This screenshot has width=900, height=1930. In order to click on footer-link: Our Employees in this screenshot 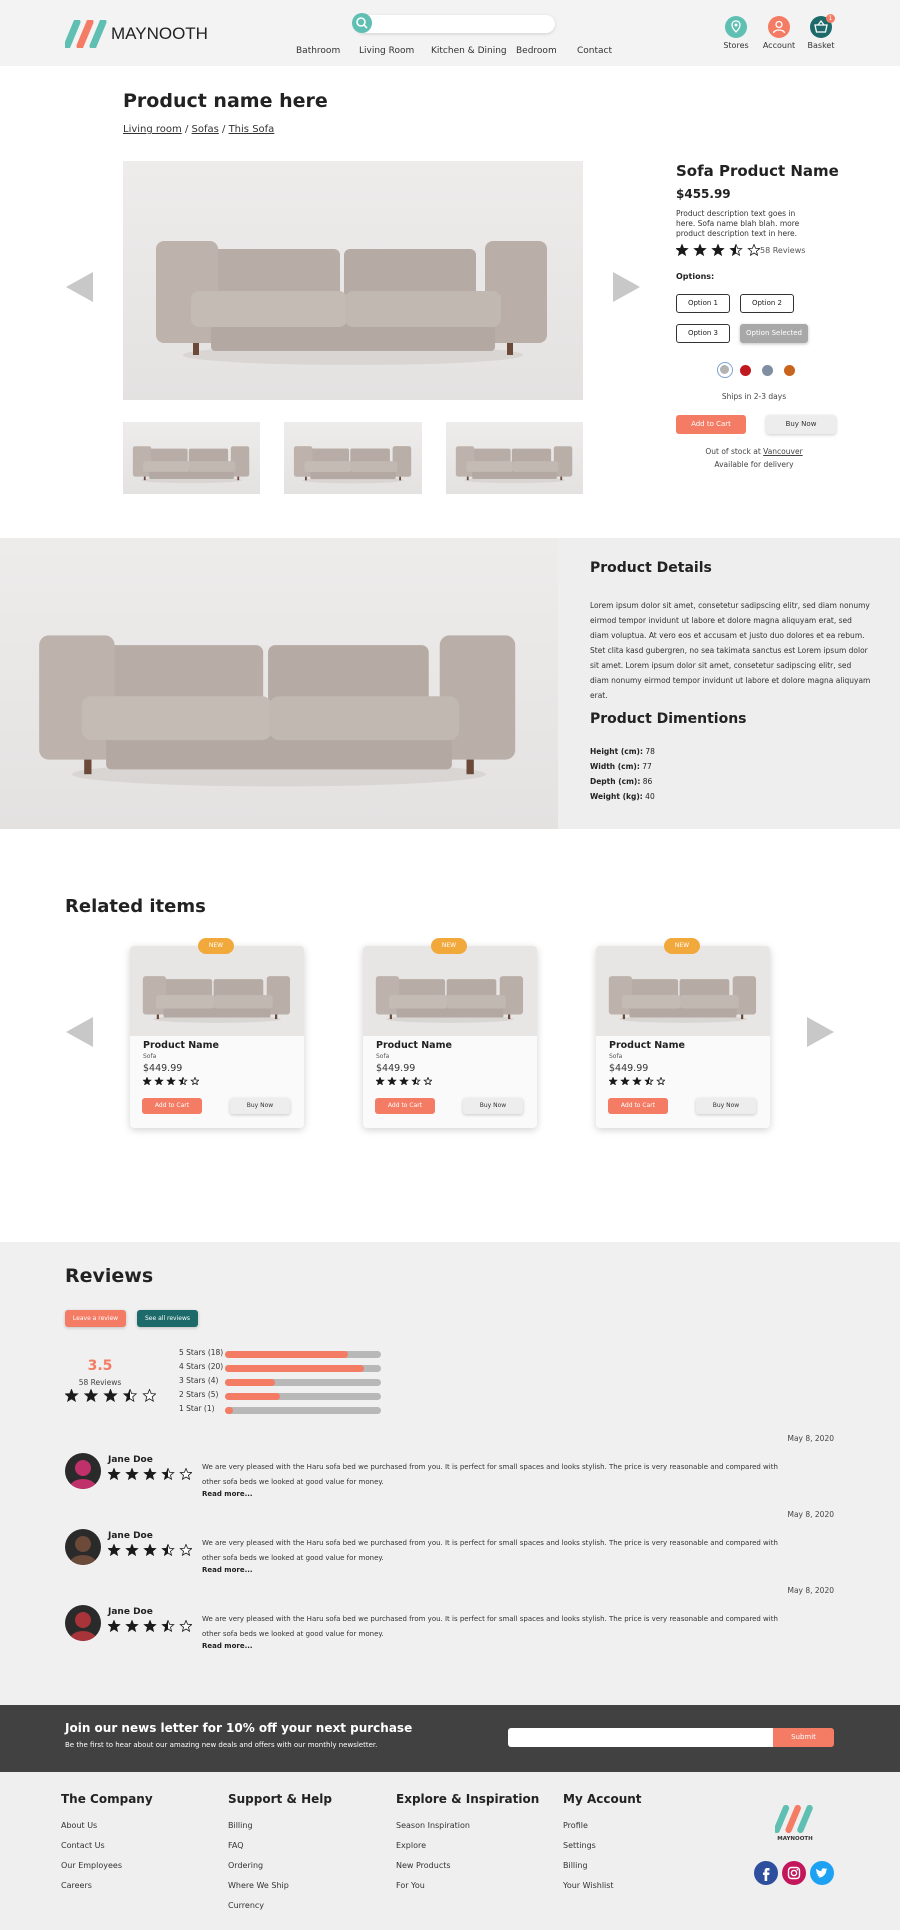, I will do `click(107, 1866)`.